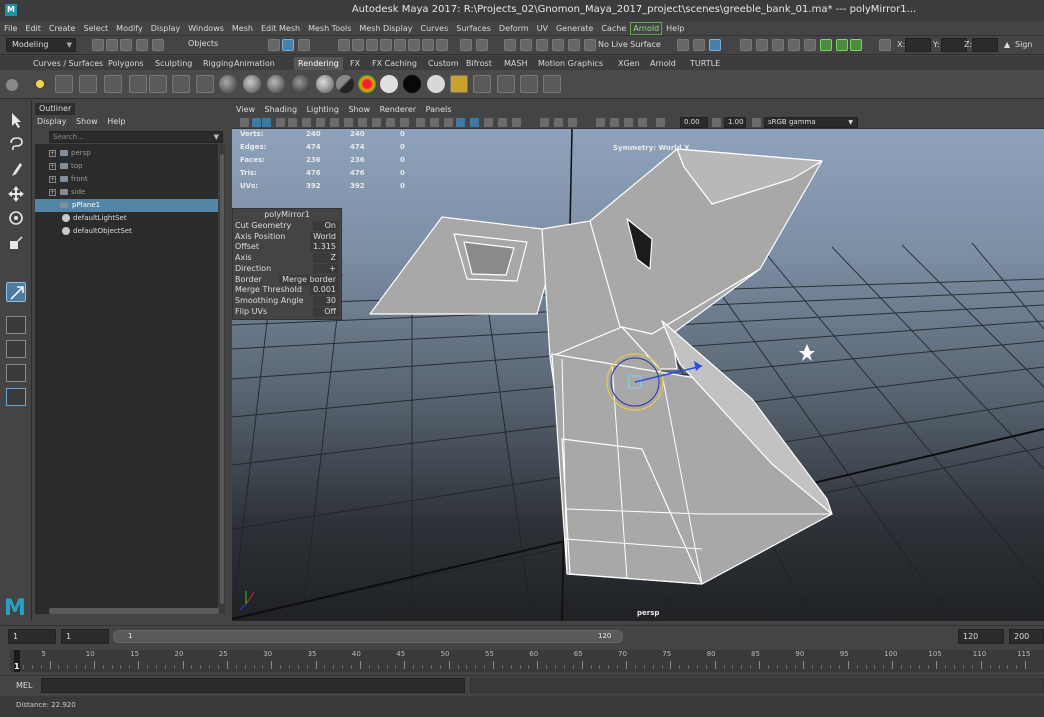  What do you see at coordinates (206, 28) in the screenshot?
I see `menu-windows: Windows` at bounding box center [206, 28].